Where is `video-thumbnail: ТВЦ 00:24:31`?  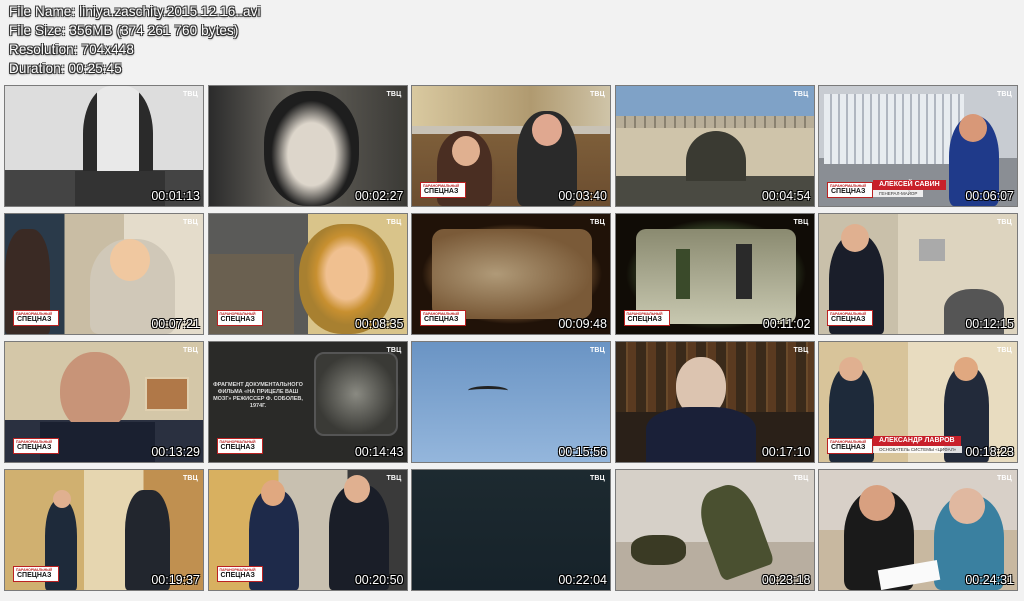 video-thumbnail: ТВЦ 00:24:31 is located at coordinates (918, 530).